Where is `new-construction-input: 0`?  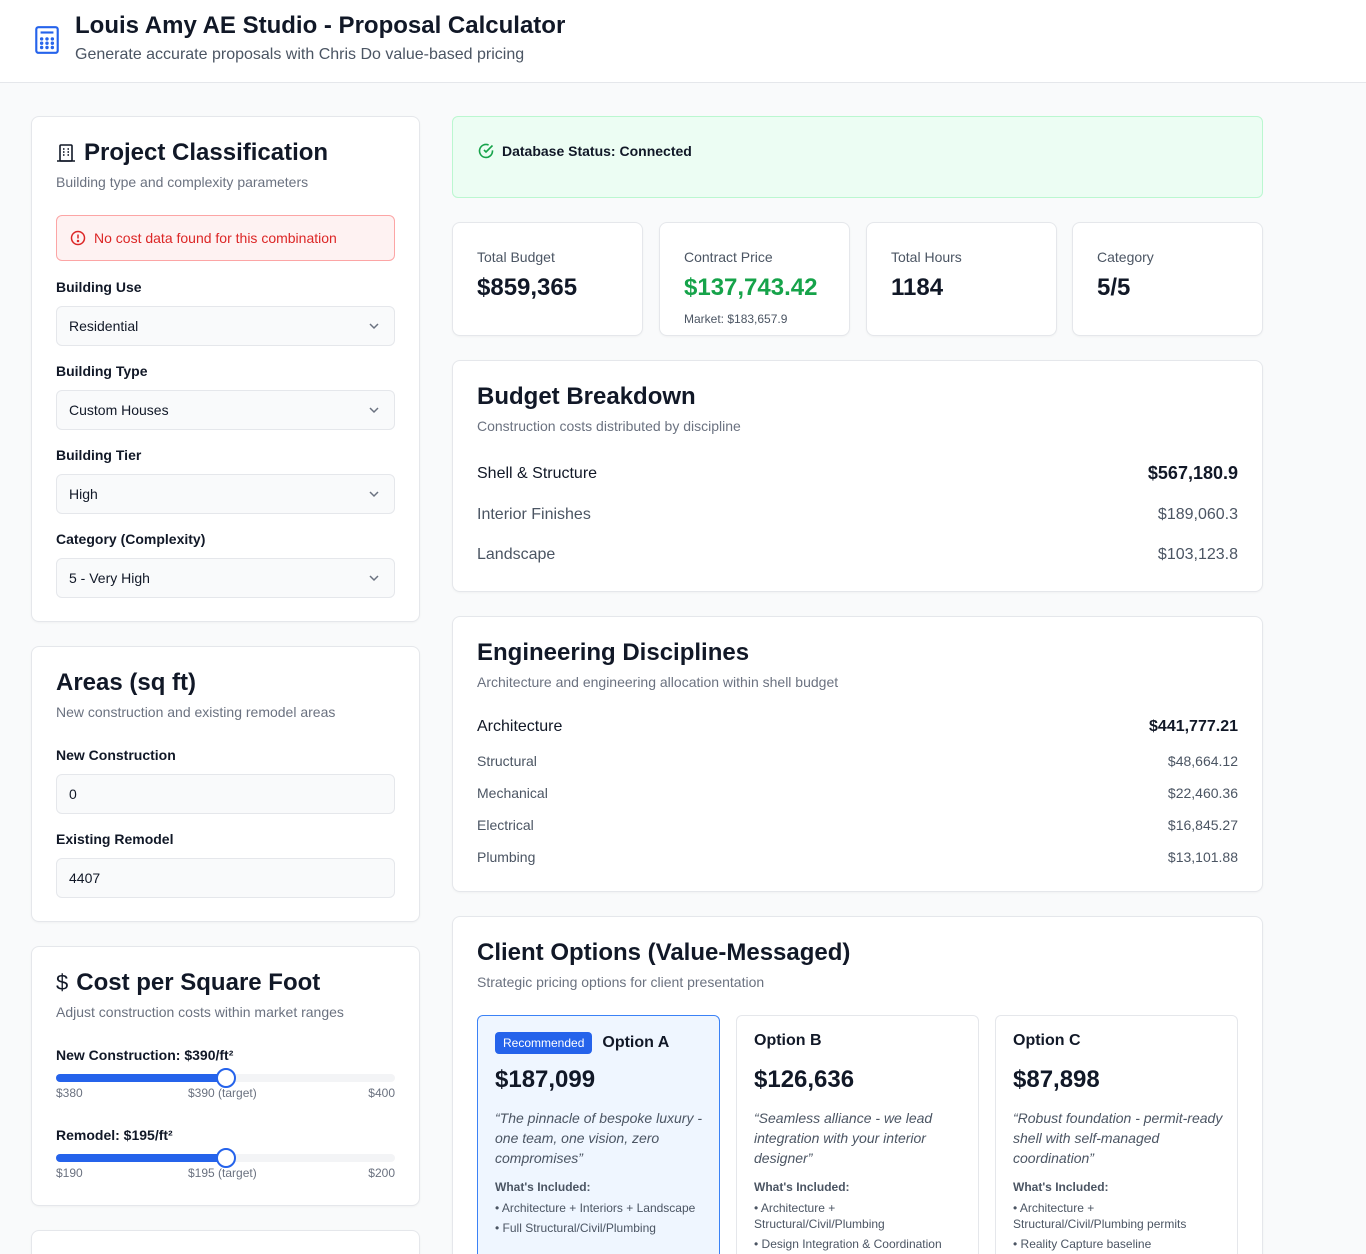 new-construction-input: 0 is located at coordinates (225, 794).